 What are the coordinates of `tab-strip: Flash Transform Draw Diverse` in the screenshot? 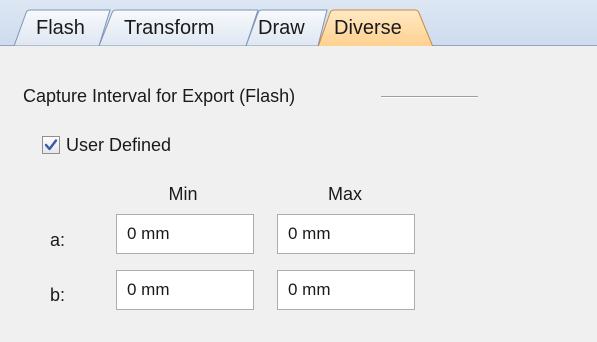 It's located at (298, 23).